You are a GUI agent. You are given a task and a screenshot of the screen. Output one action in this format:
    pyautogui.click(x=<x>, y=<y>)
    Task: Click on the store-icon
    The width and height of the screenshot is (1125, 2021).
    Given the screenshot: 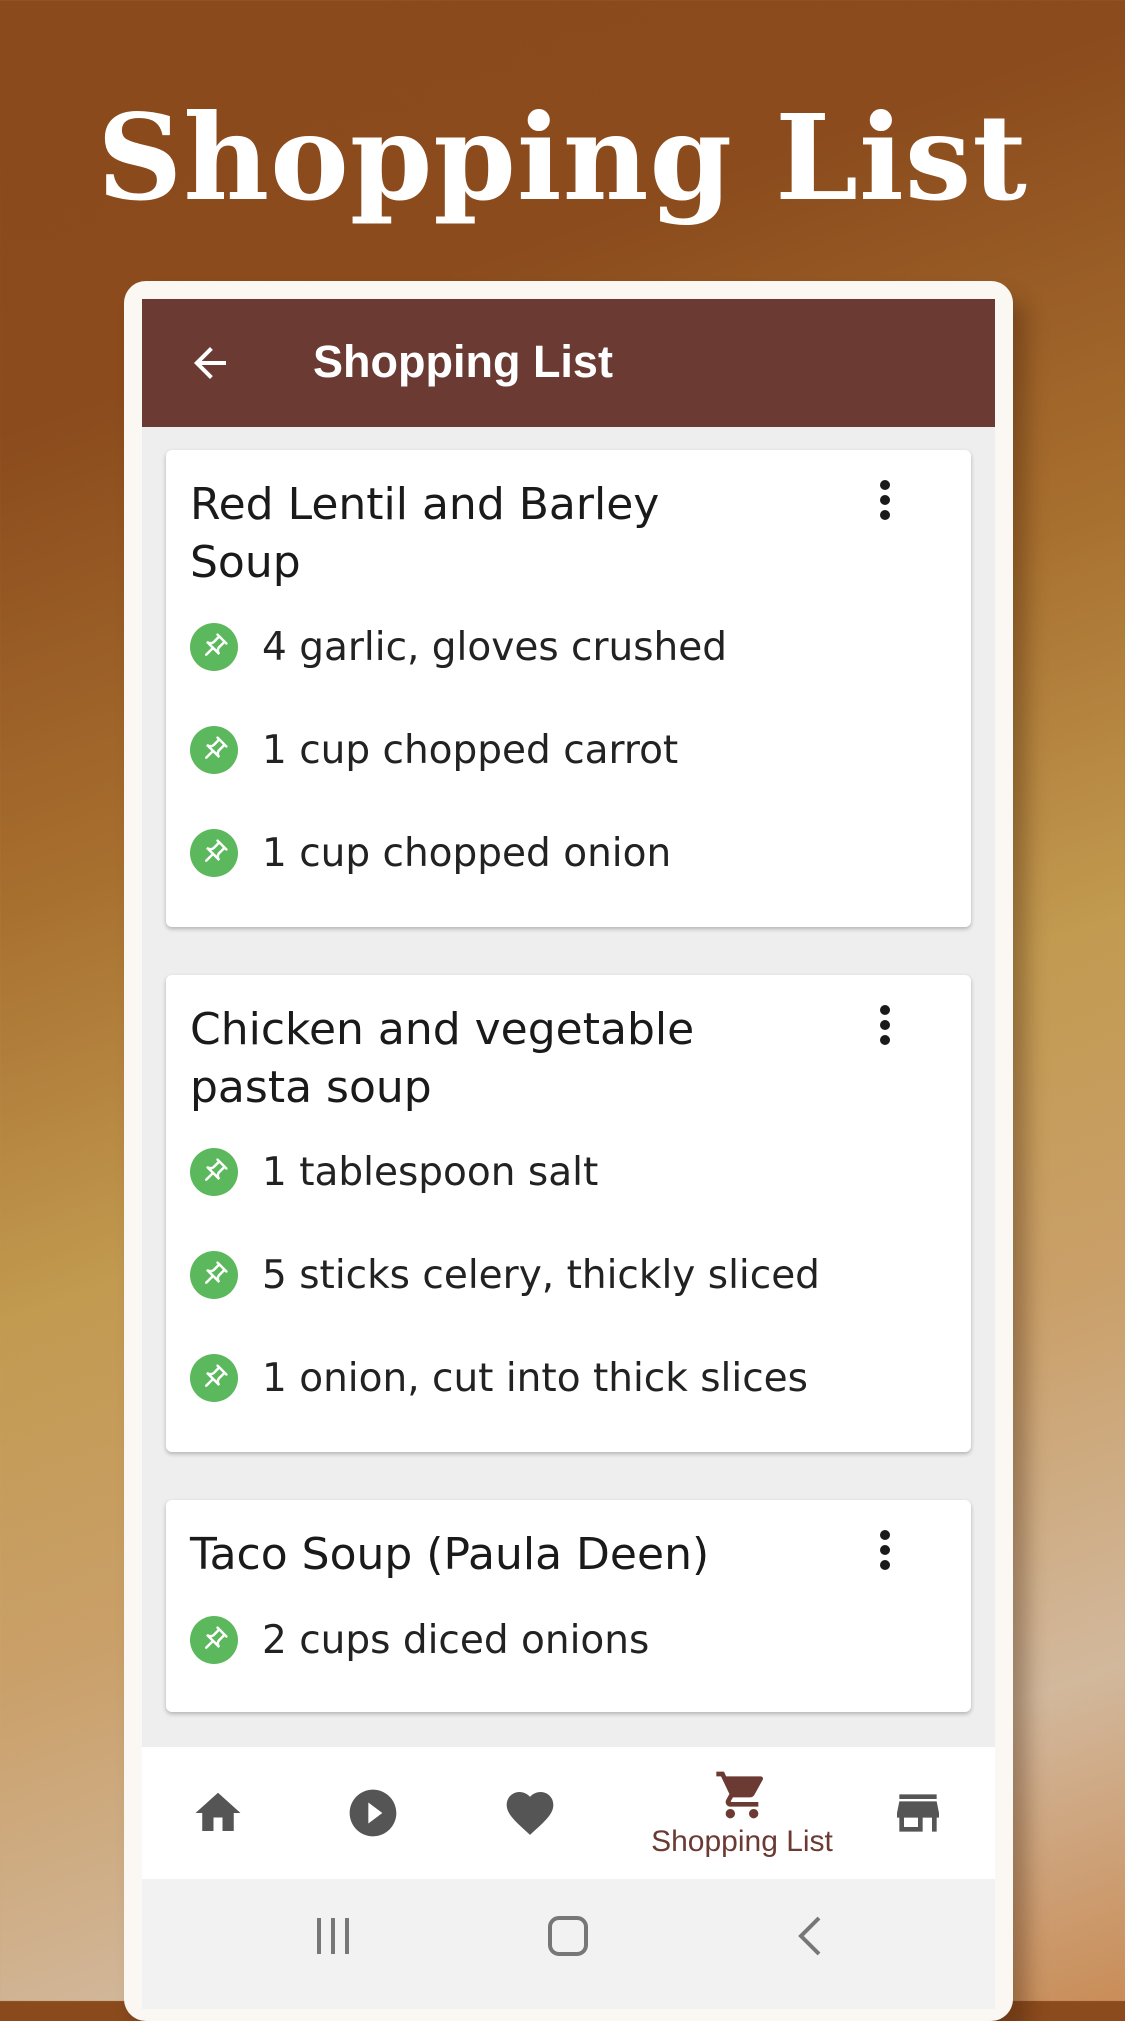 What is the action you would take?
    pyautogui.click(x=918, y=1813)
    